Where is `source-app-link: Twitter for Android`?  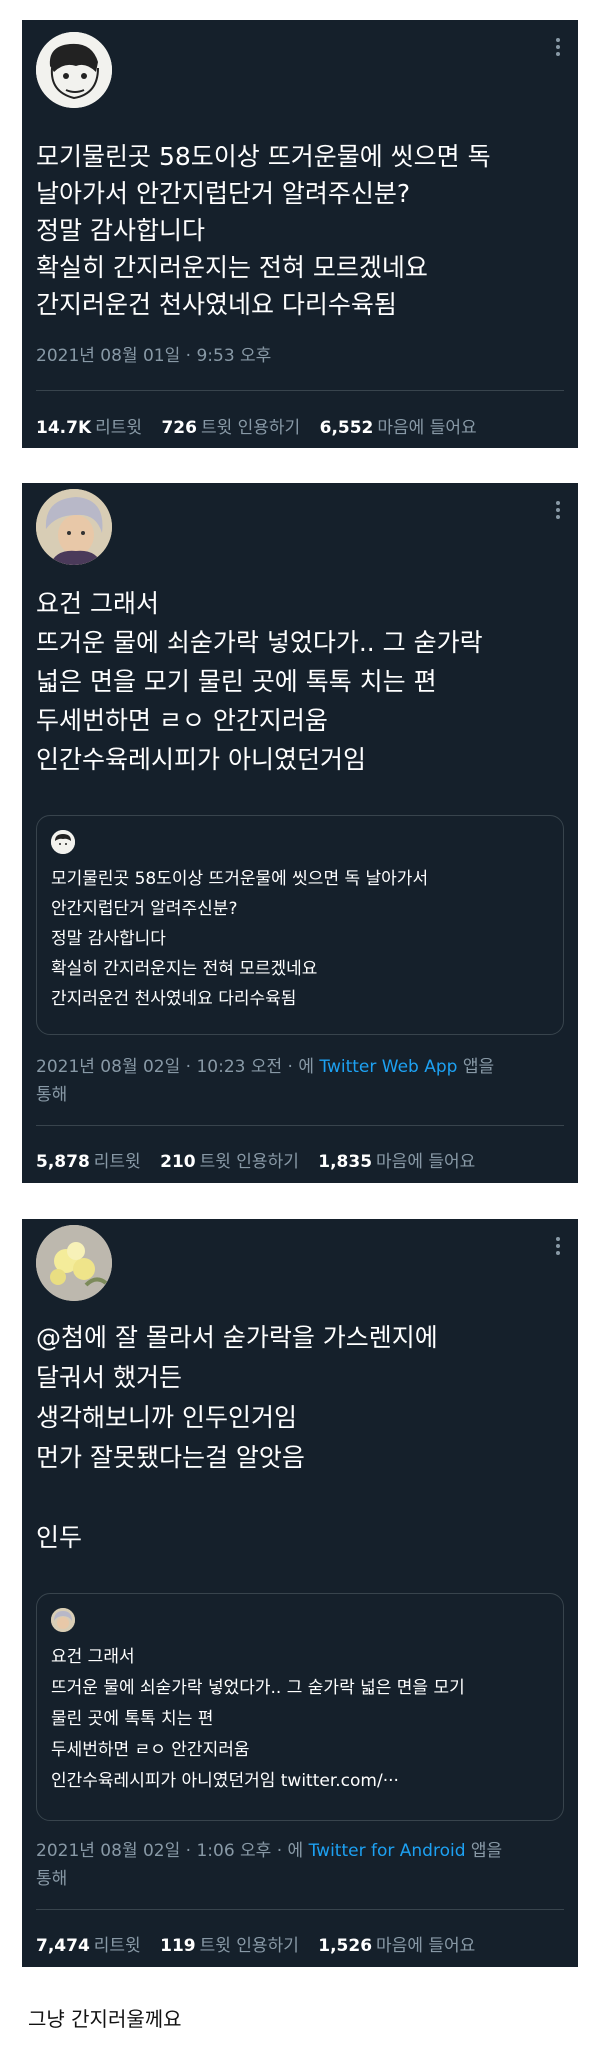
source-app-link: Twitter for Android is located at coordinates (387, 1851).